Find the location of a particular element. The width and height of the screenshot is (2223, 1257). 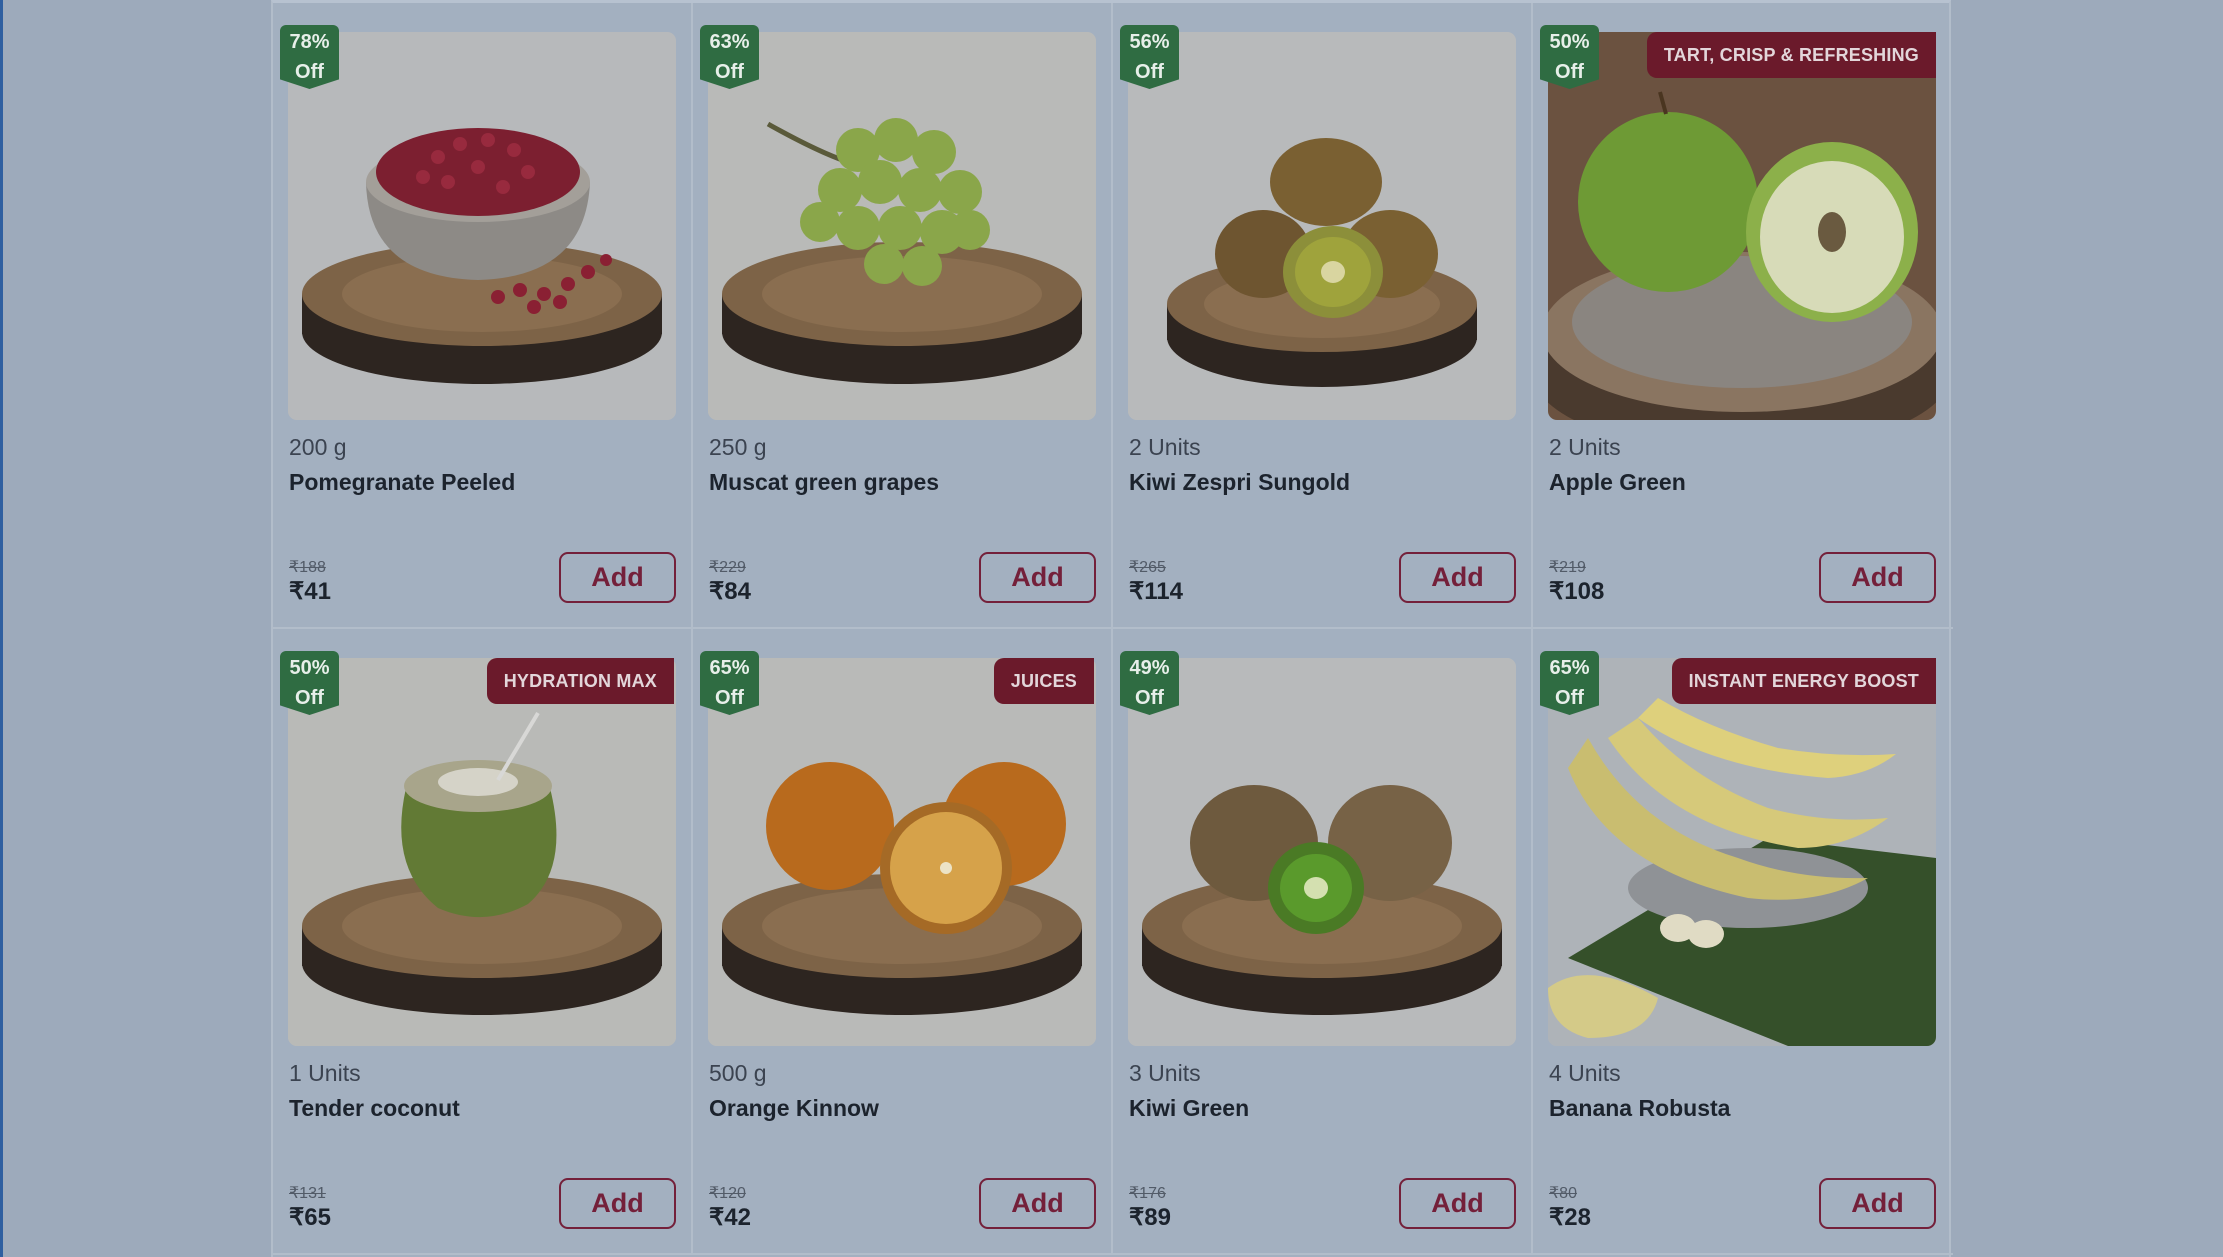

grapes-image is located at coordinates (902, 226).